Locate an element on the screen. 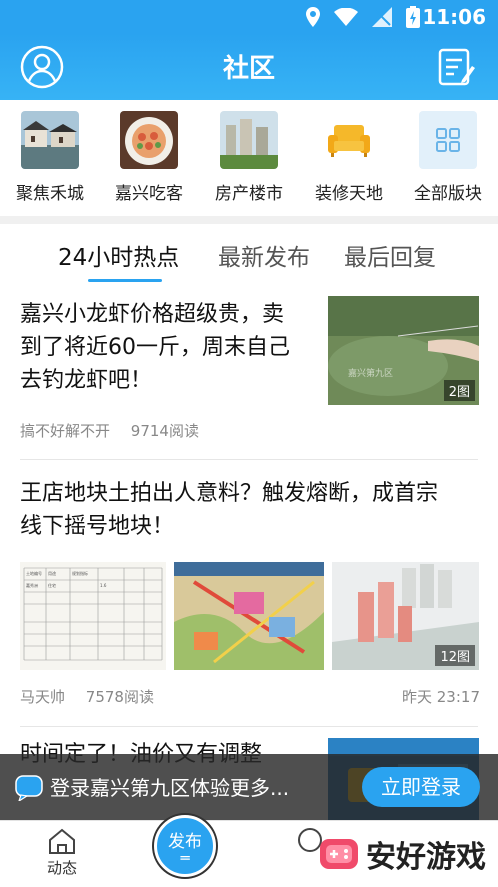  nav-label: 动态 is located at coordinates (61, 868).